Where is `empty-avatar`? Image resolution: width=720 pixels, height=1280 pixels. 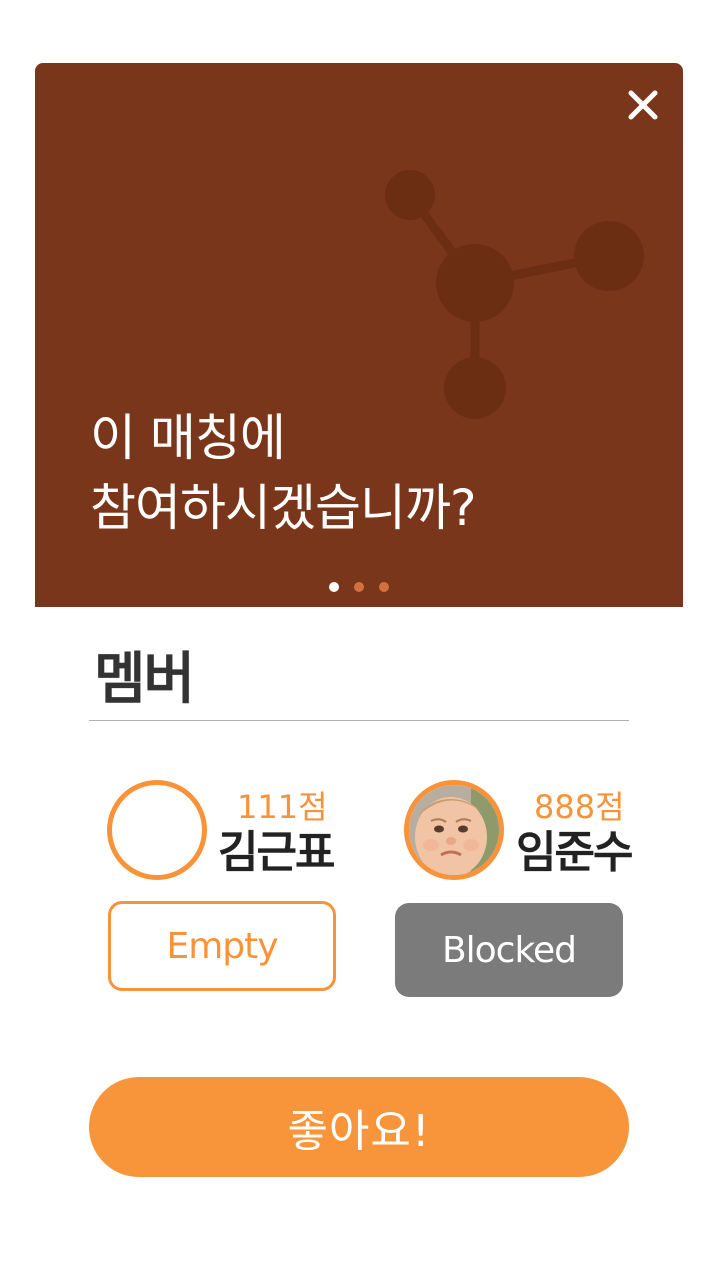 empty-avatar is located at coordinates (157, 830).